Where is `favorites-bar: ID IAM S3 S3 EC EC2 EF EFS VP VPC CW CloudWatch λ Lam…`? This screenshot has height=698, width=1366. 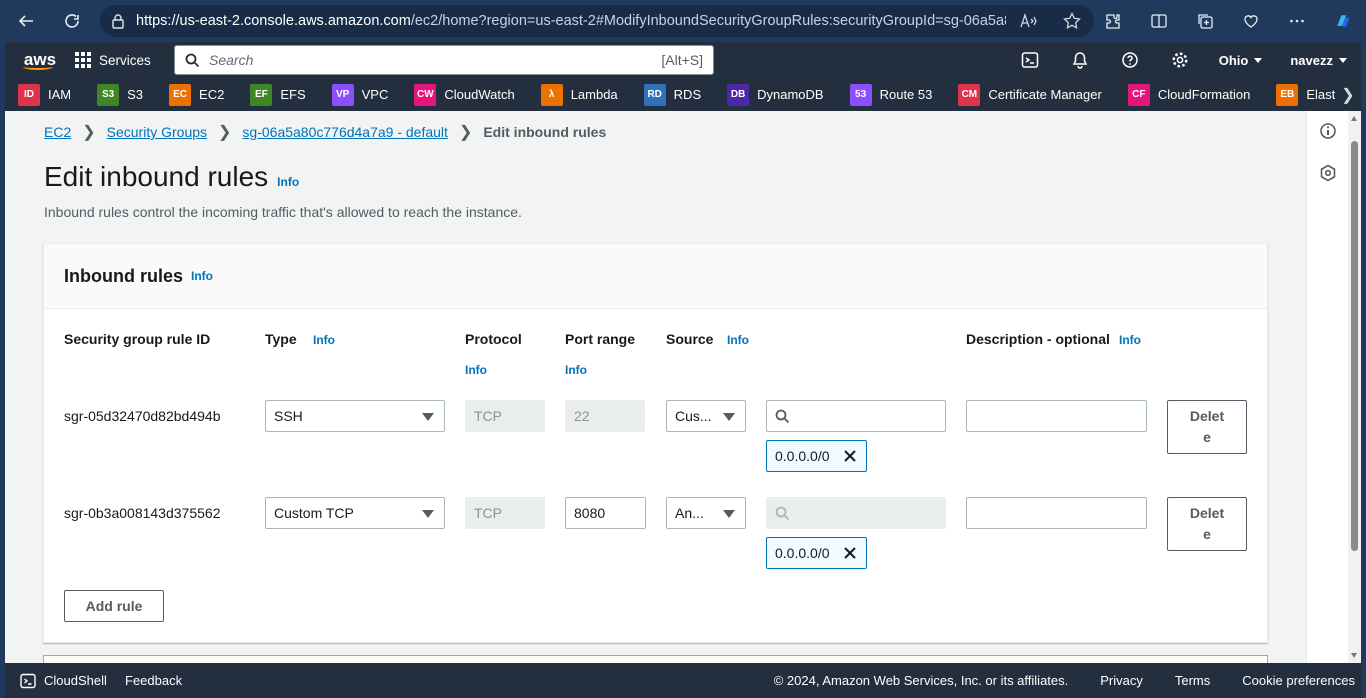 favorites-bar: ID IAM S3 S3 EC EC2 EF EFS VP VPC CW CloudWatch λ Lam… is located at coordinates (683, 94).